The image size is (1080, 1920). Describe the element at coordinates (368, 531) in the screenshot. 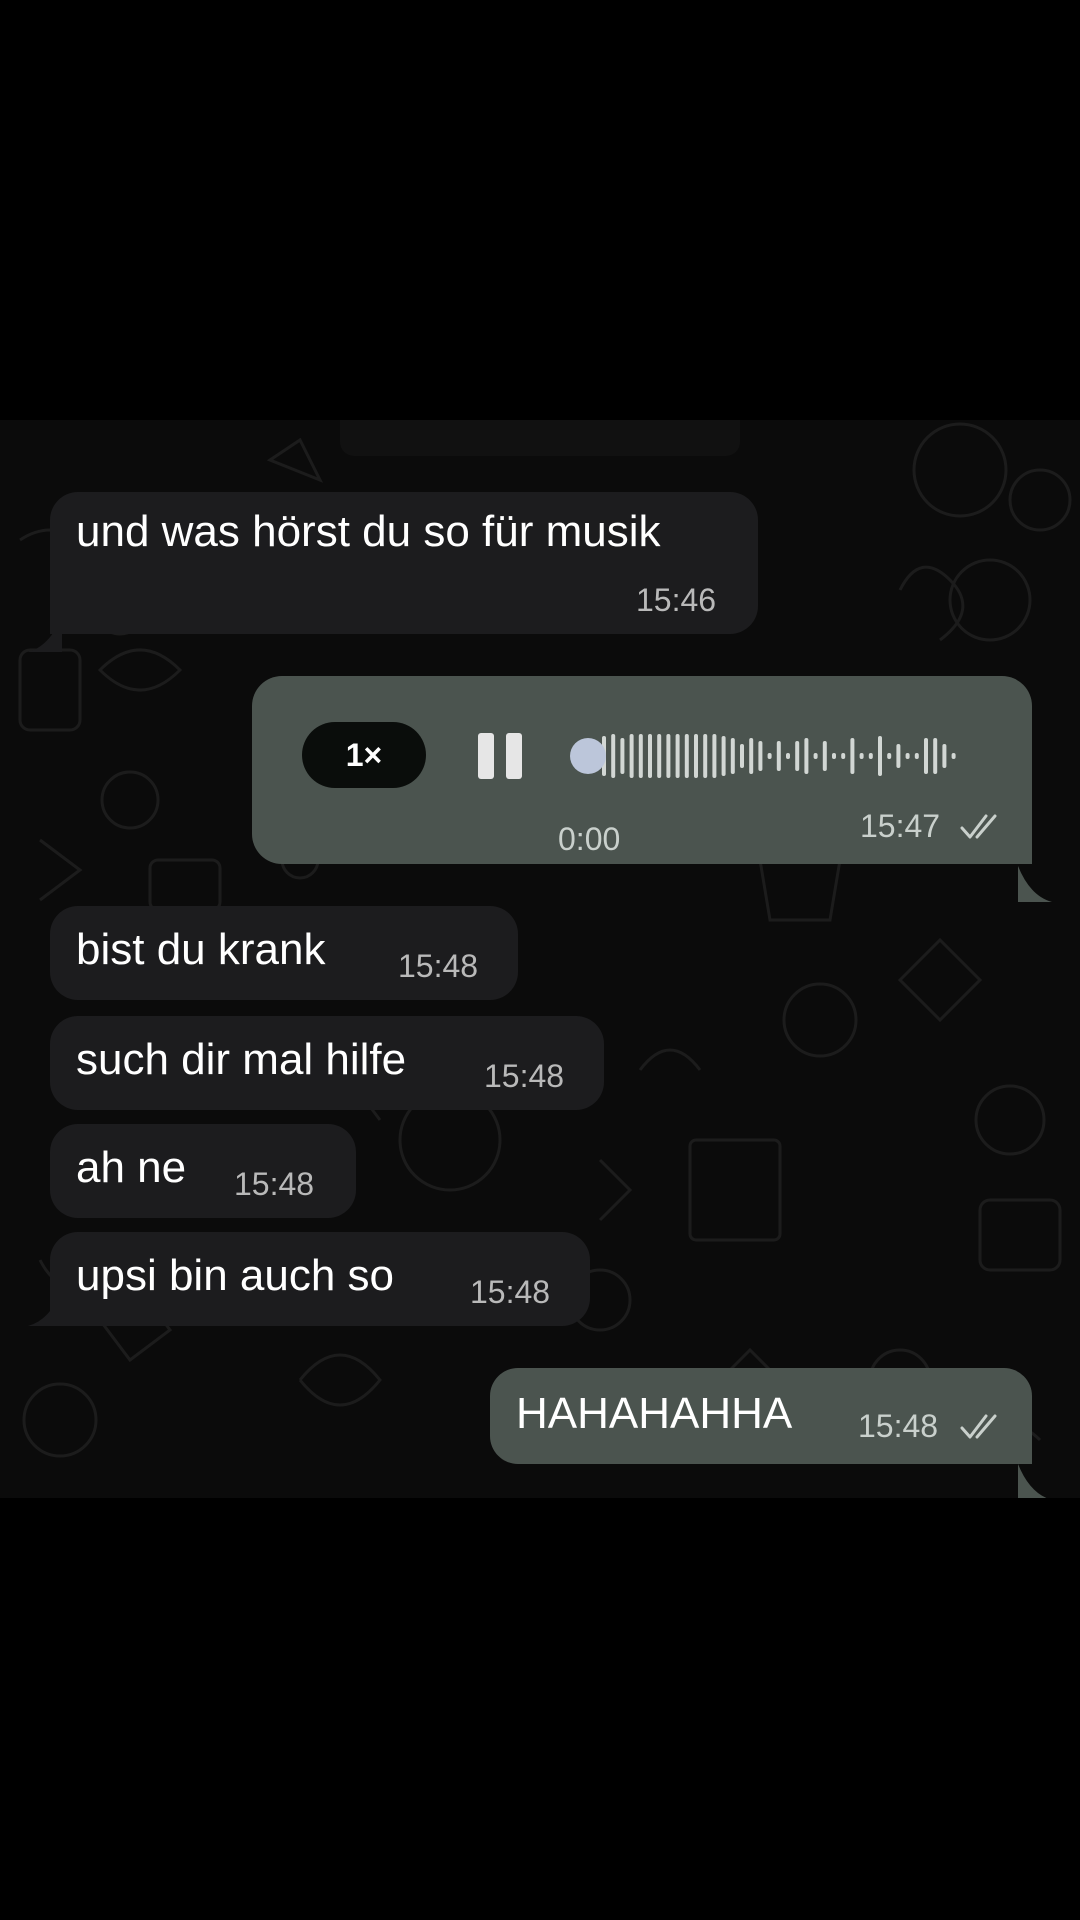

I see `message-text: und was hörst du so für musik` at that location.